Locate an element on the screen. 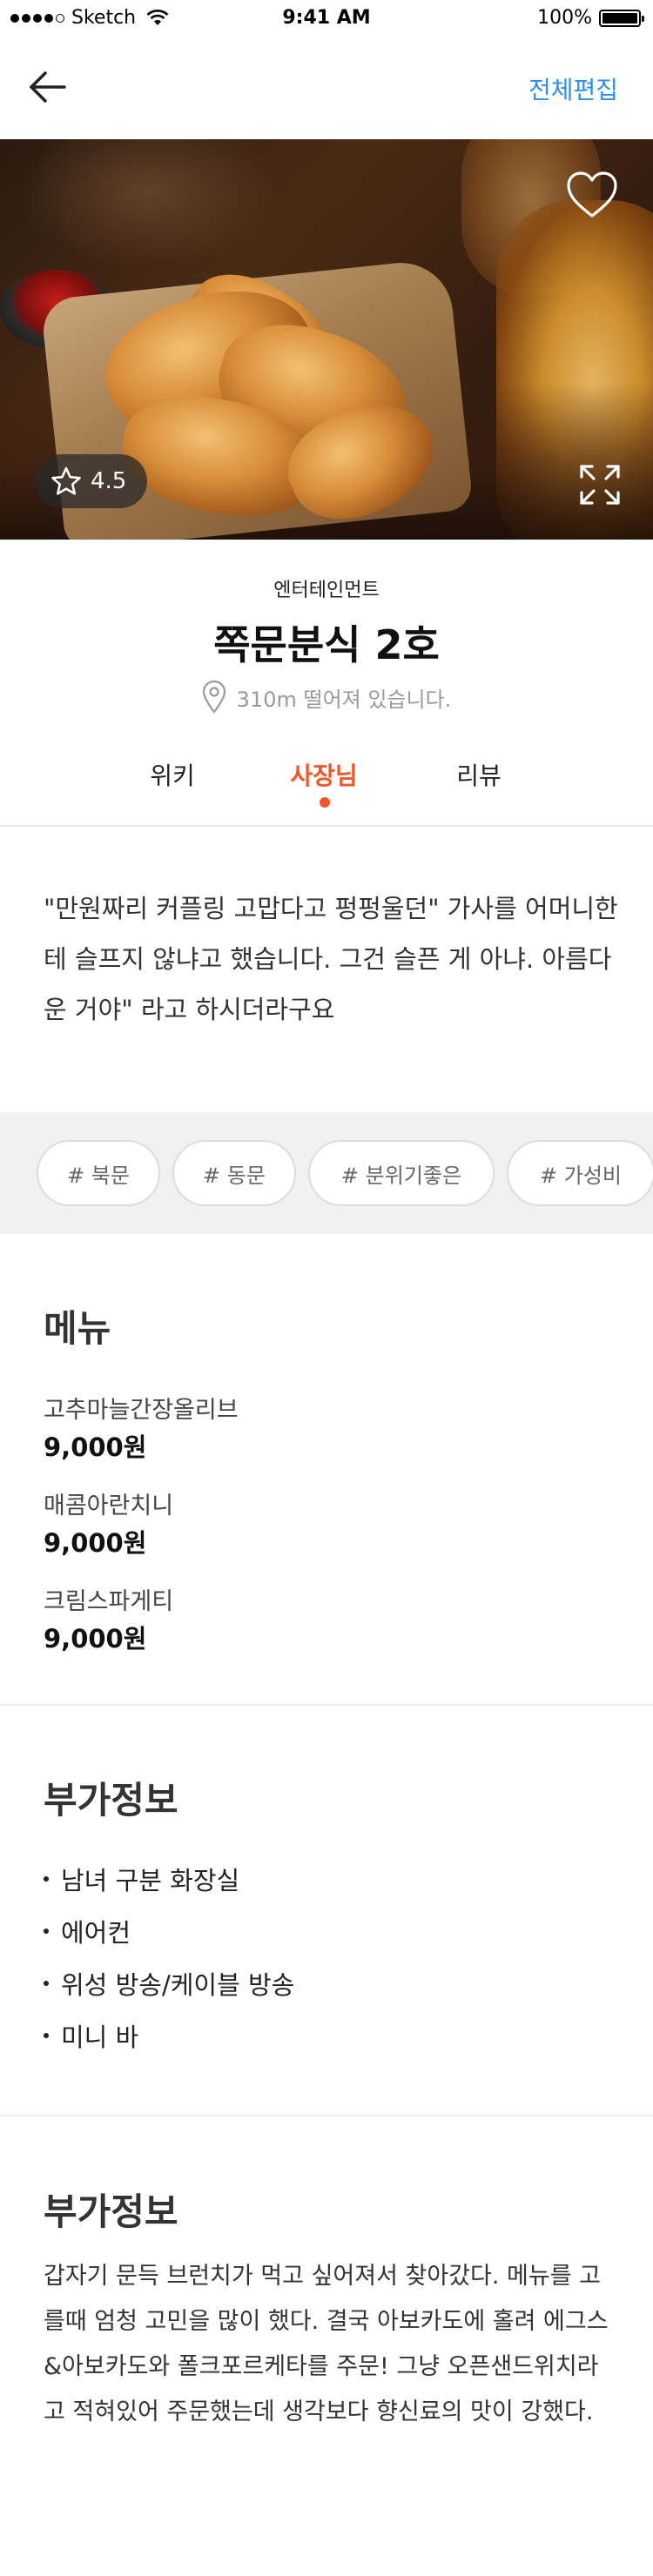  battery-group: 100% is located at coordinates (590, 18).